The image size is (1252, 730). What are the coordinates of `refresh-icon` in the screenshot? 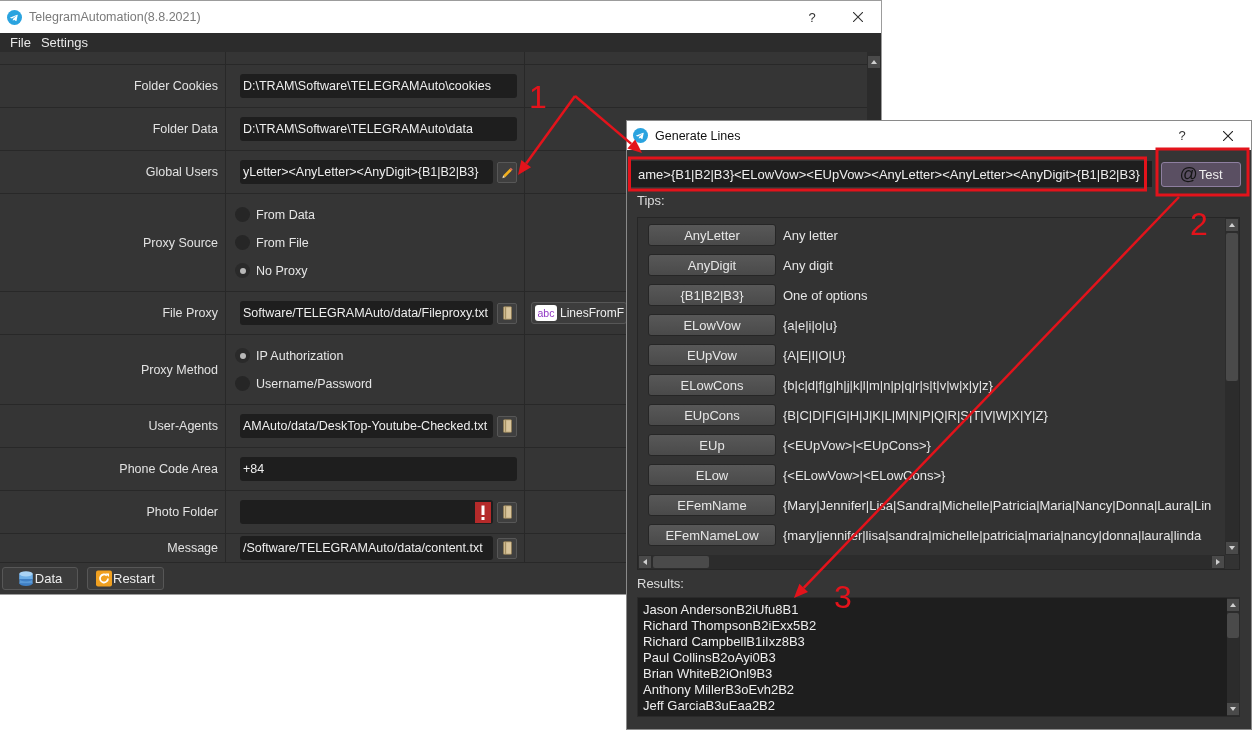 It's located at (104, 578).